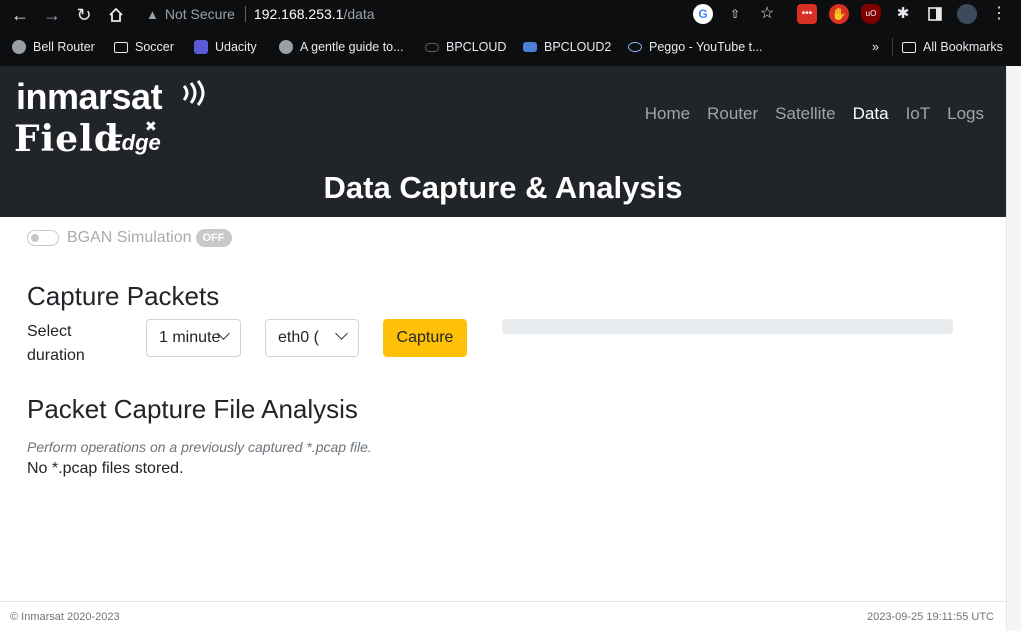  Describe the element at coordinates (43, 238) in the screenshot. I see `bgan-simulation-toggle` at that location.